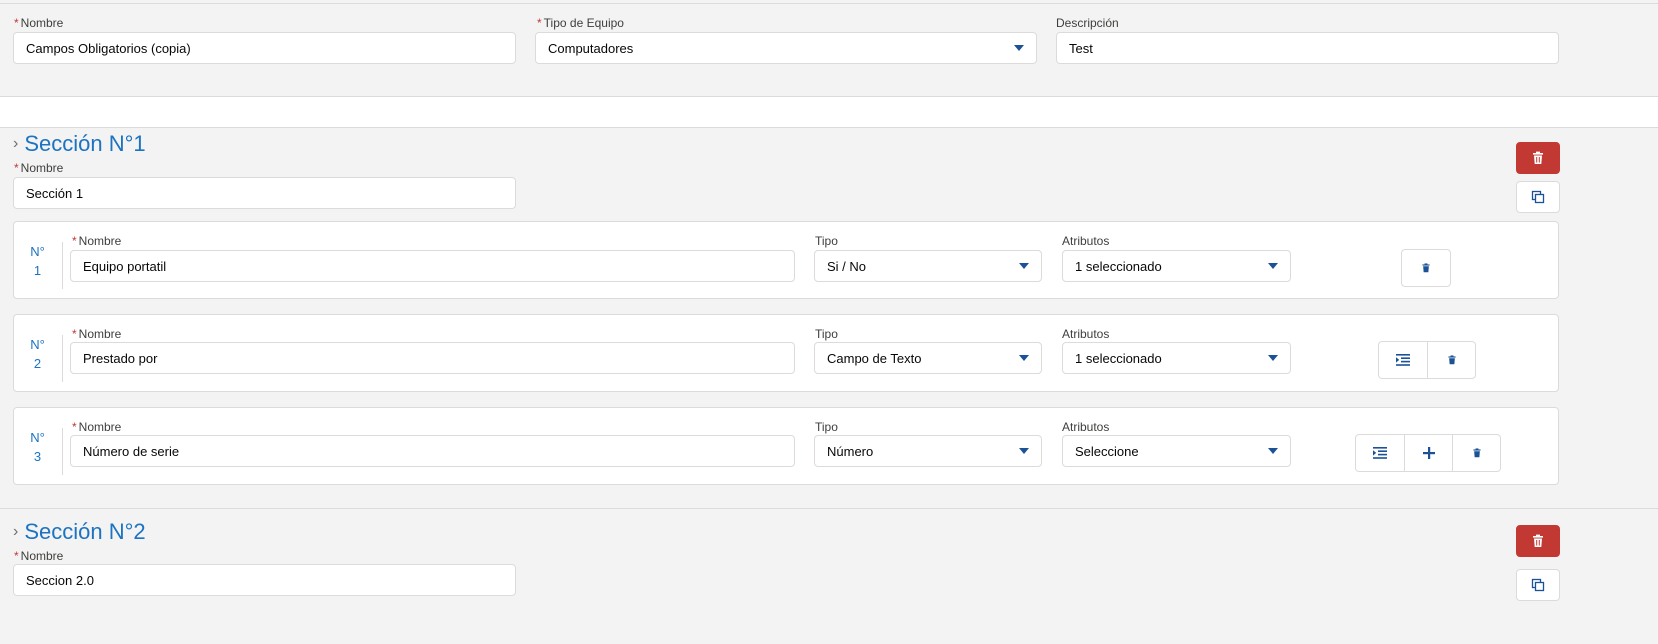 This screenshot has height=644, width=1658. I want to click on section-2-name-label: * Nombre, so click(39, 556).